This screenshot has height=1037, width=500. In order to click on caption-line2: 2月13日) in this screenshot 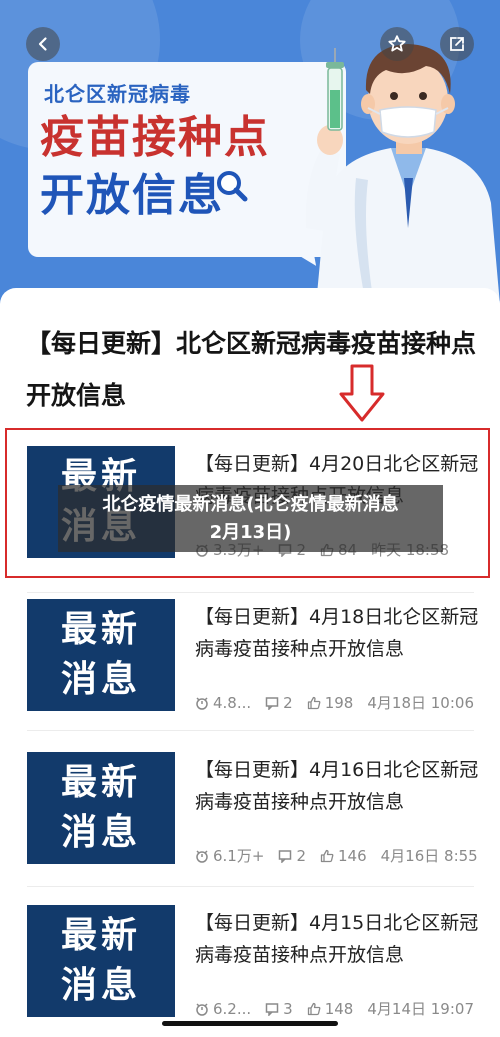, I will do `click(250, 532)`.